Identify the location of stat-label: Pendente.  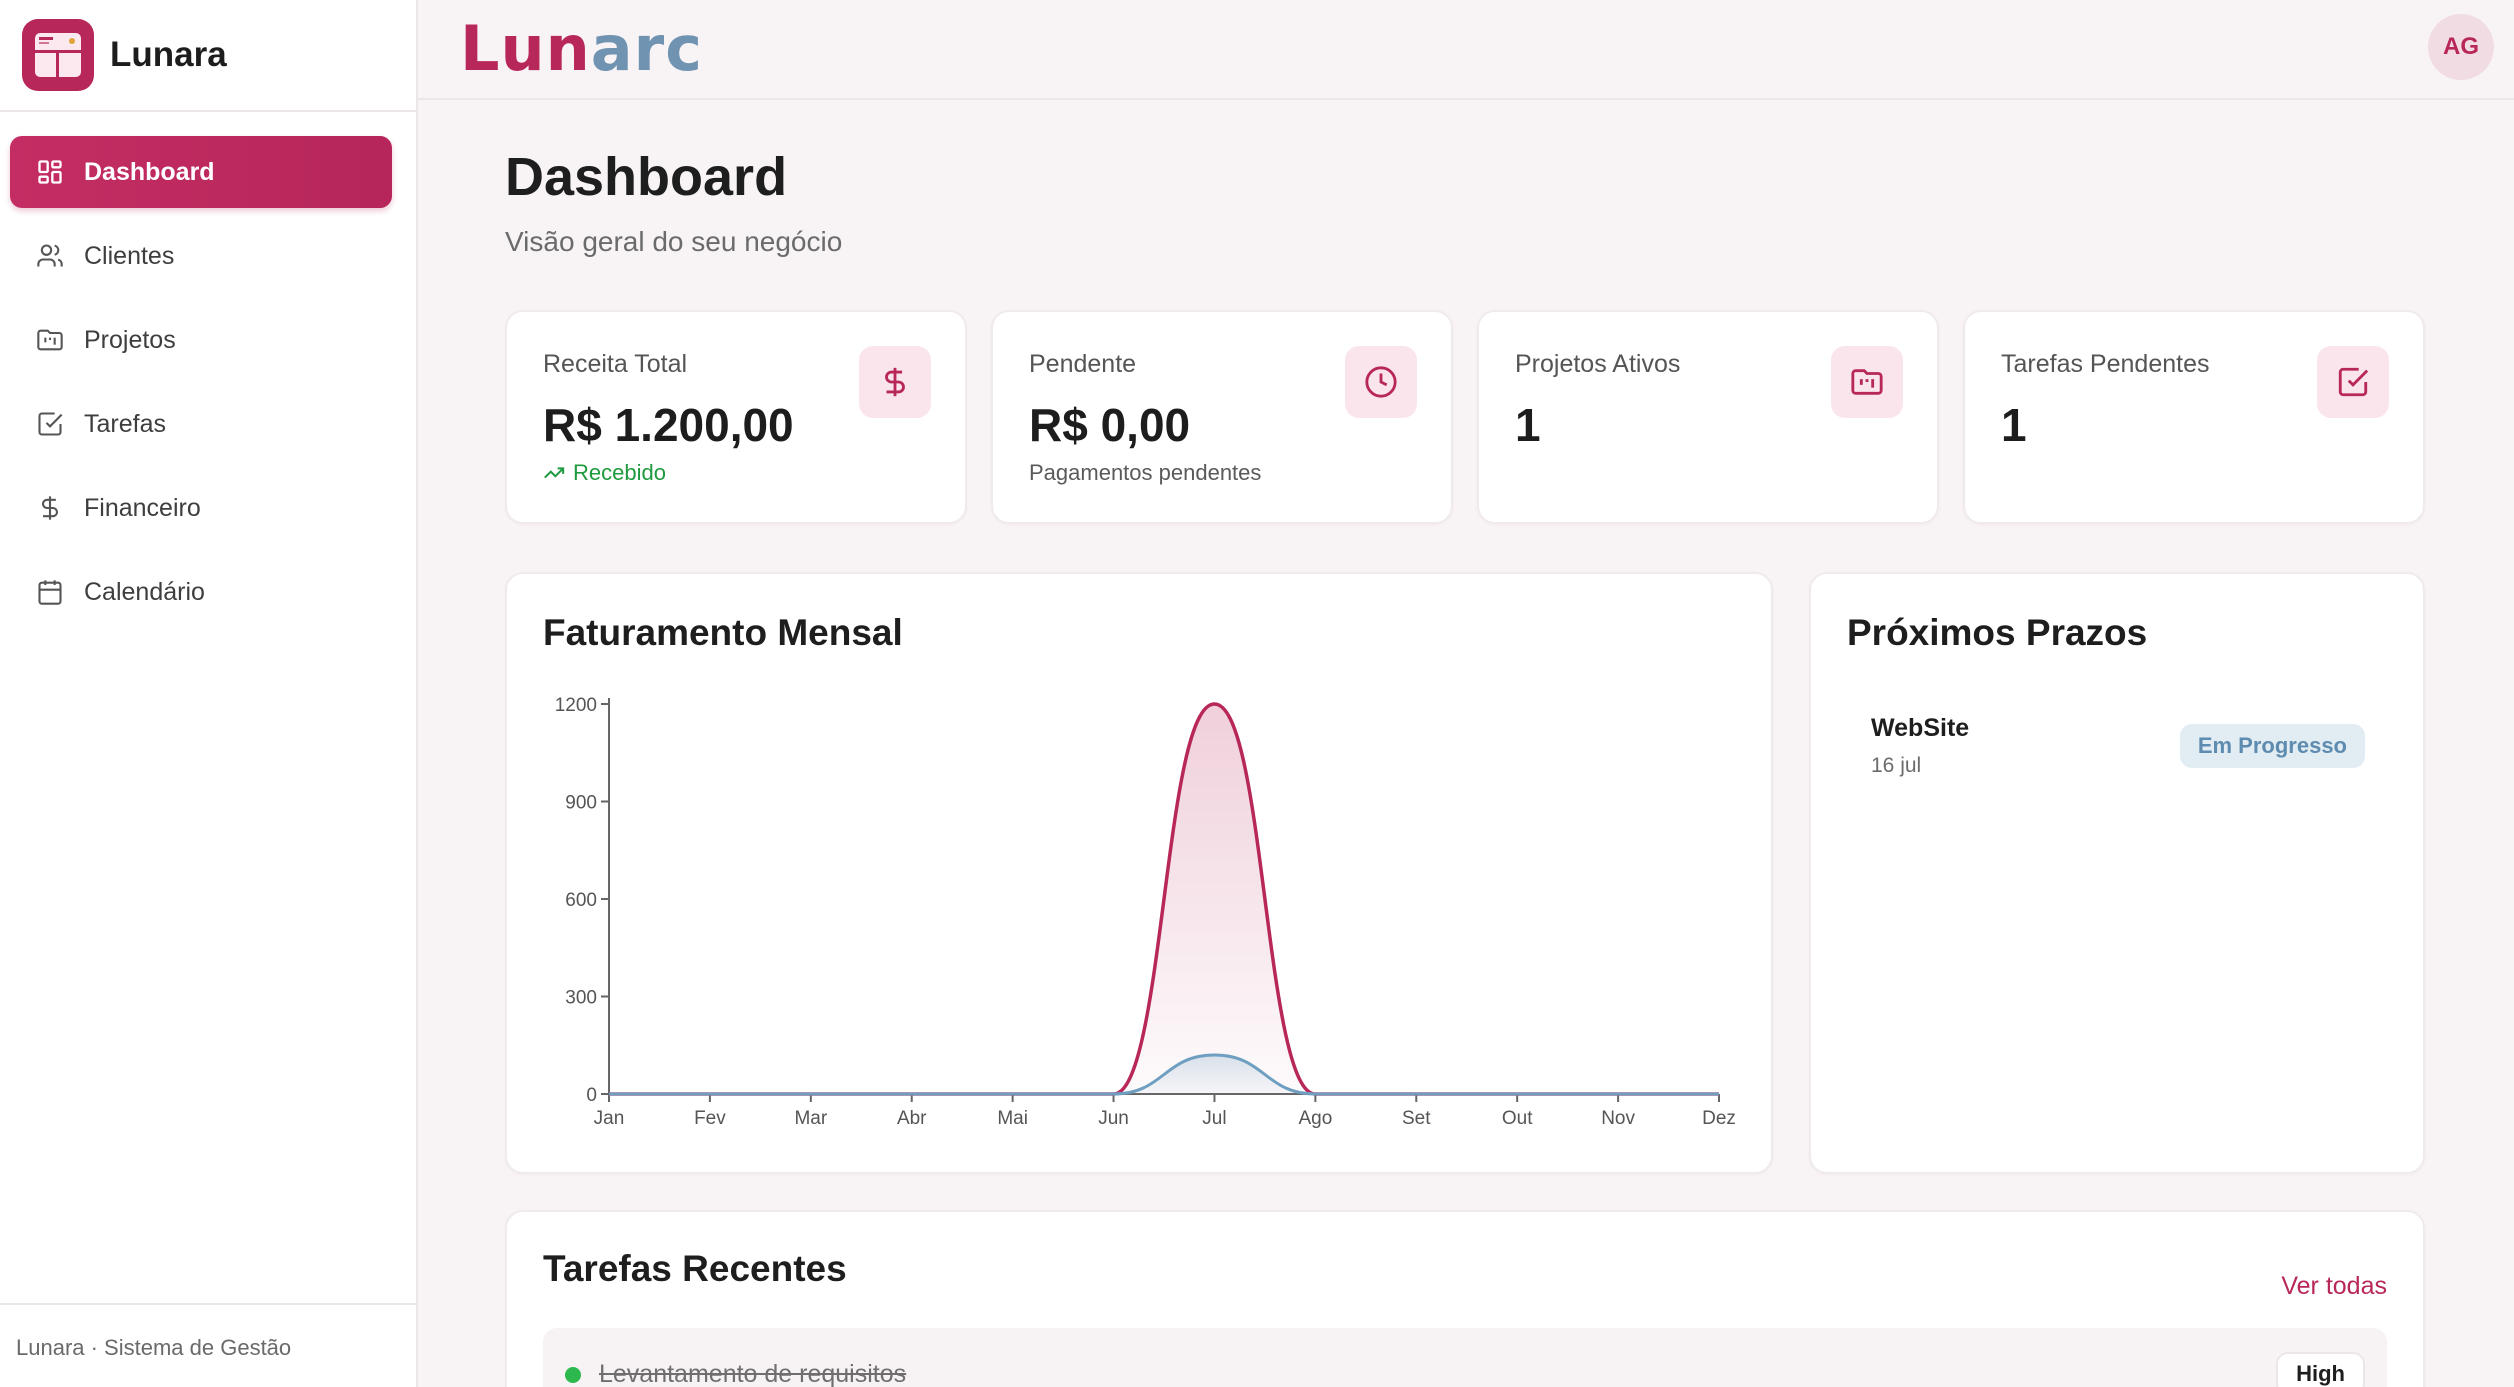
(1083, 364).